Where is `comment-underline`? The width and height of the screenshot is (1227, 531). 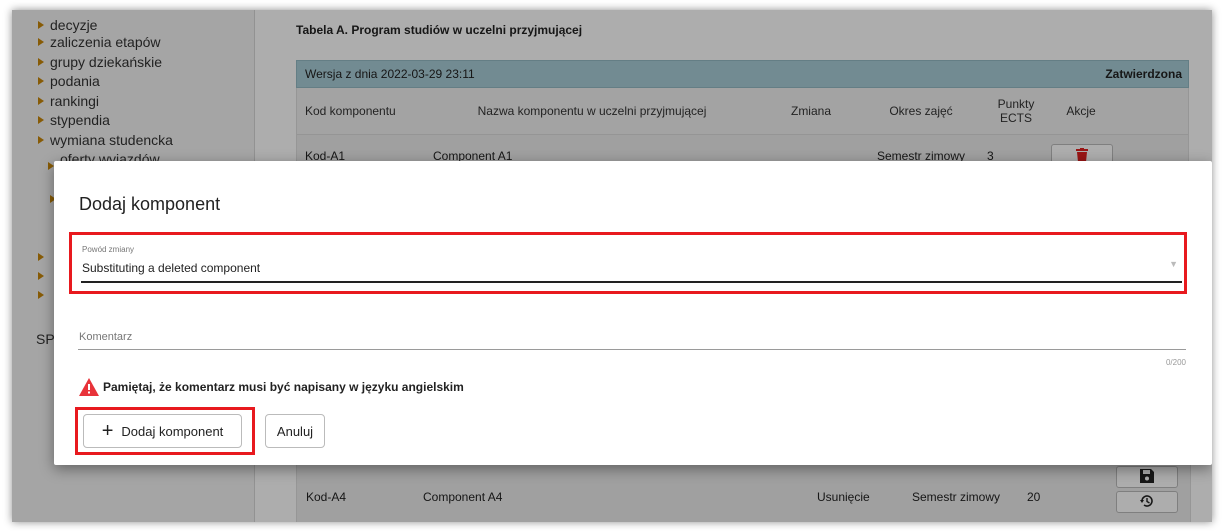 comment-underline is located at coordinates (632, 349).